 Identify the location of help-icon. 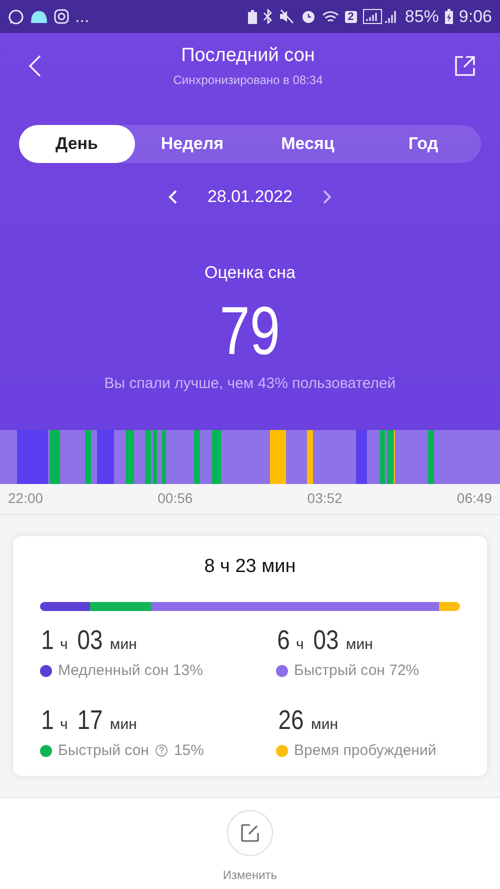
(161, 750).